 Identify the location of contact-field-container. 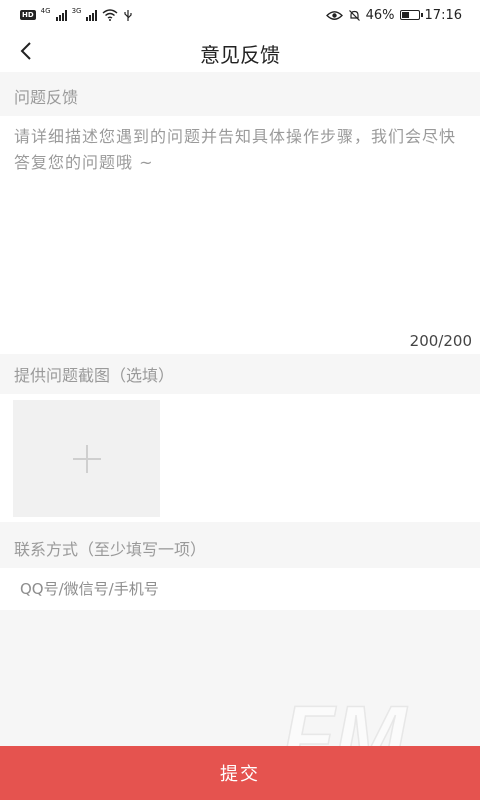
(240, 589).